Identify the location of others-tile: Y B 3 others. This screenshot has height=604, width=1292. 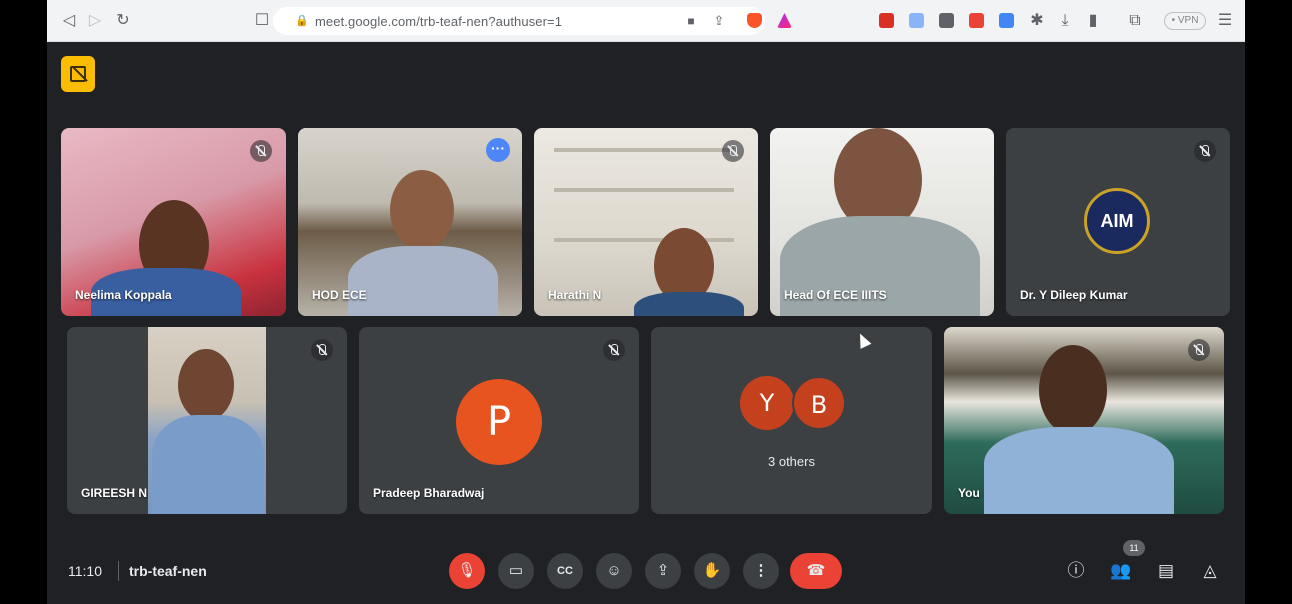
(791, 420).